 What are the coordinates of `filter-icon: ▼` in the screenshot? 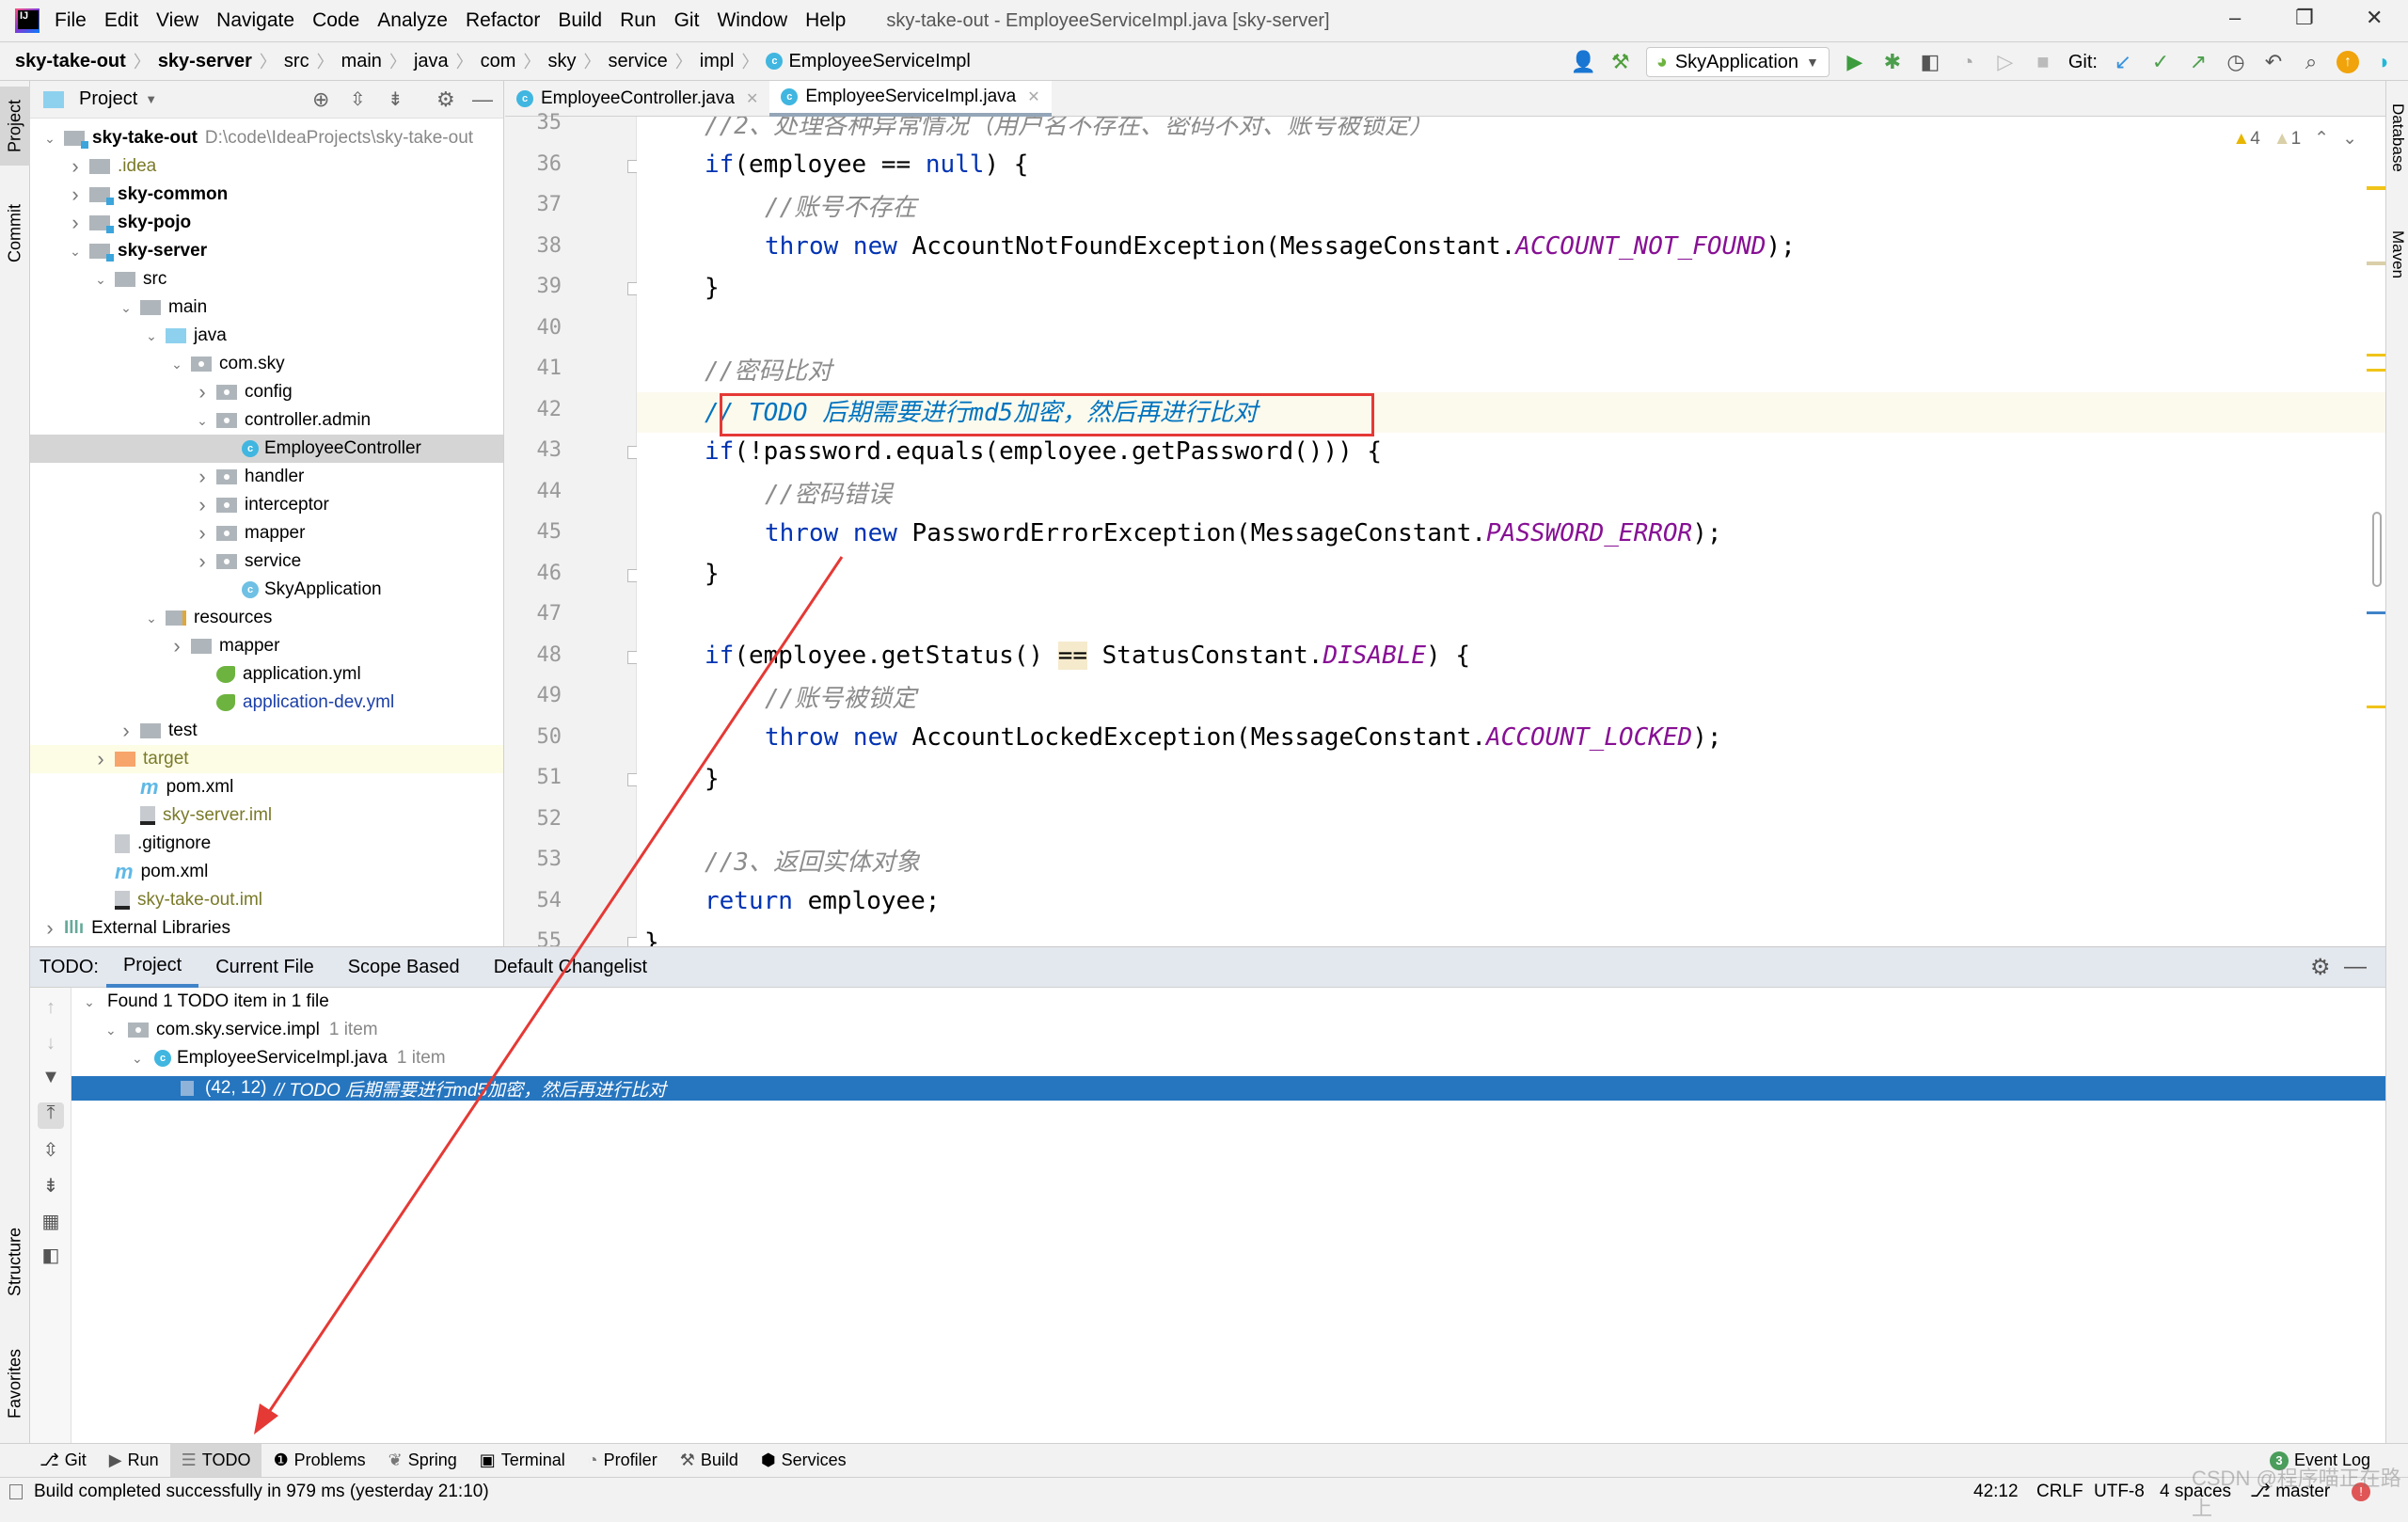 It's located at (51, 1080).